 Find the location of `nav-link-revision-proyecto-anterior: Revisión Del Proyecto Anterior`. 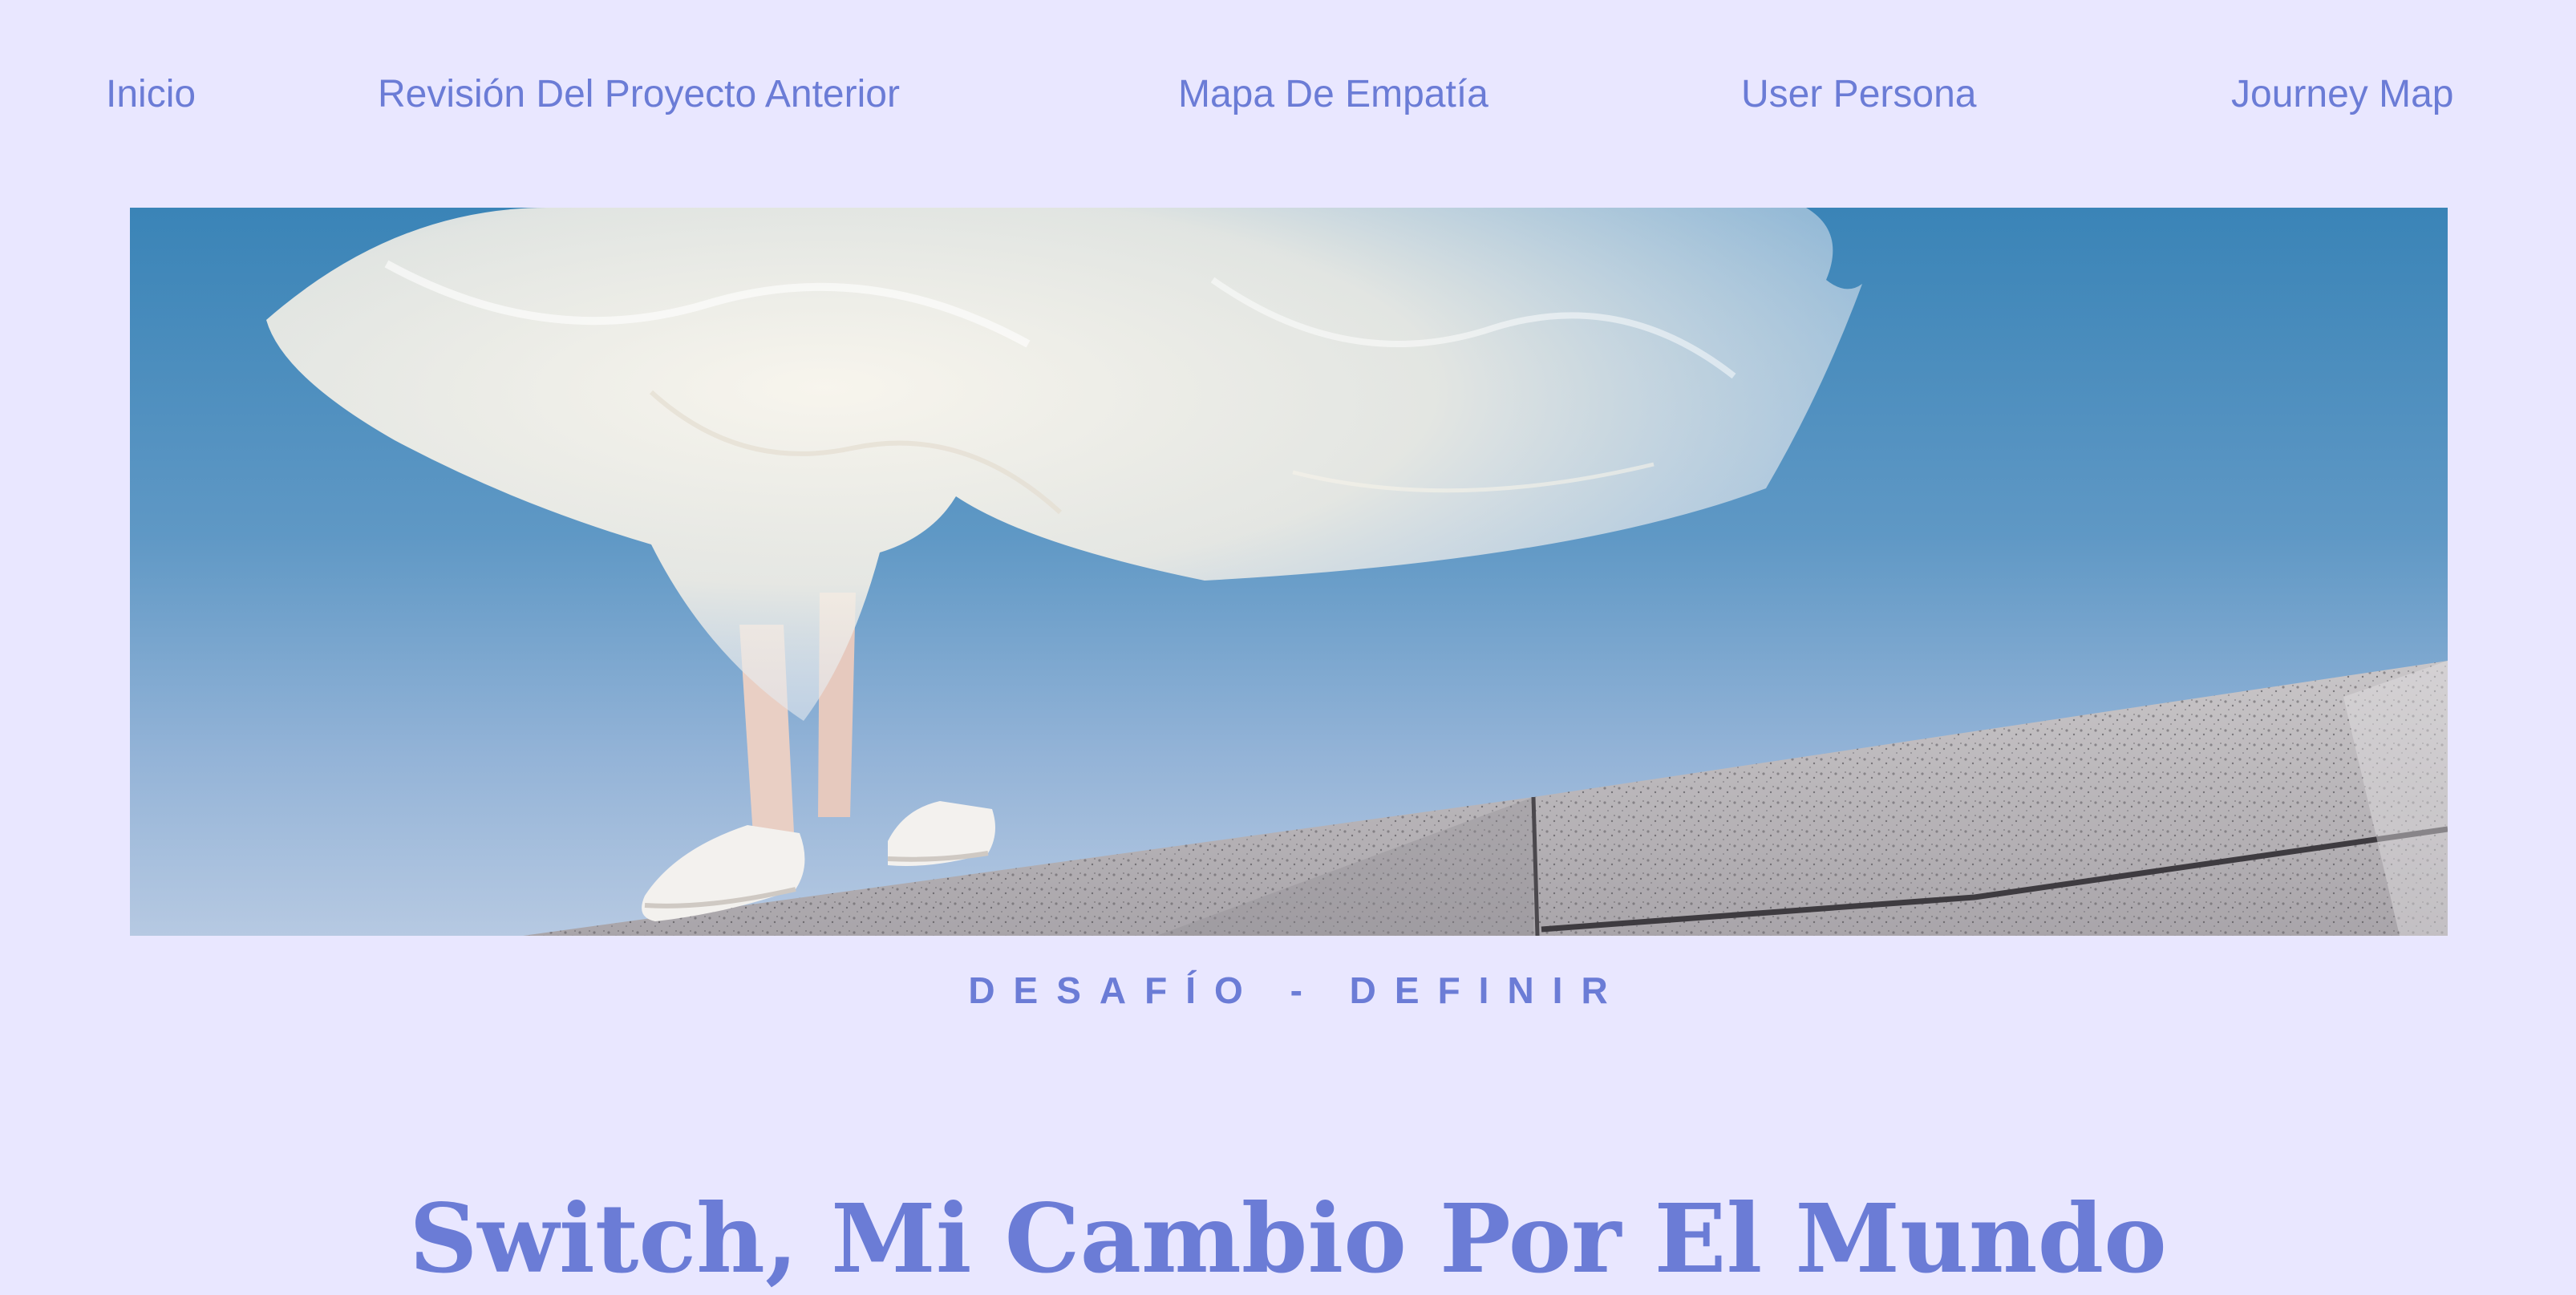

nav-link-revision-proyecto-anterior: Revisión Del Proyecto Anterior is located at coordinates (639, 94).